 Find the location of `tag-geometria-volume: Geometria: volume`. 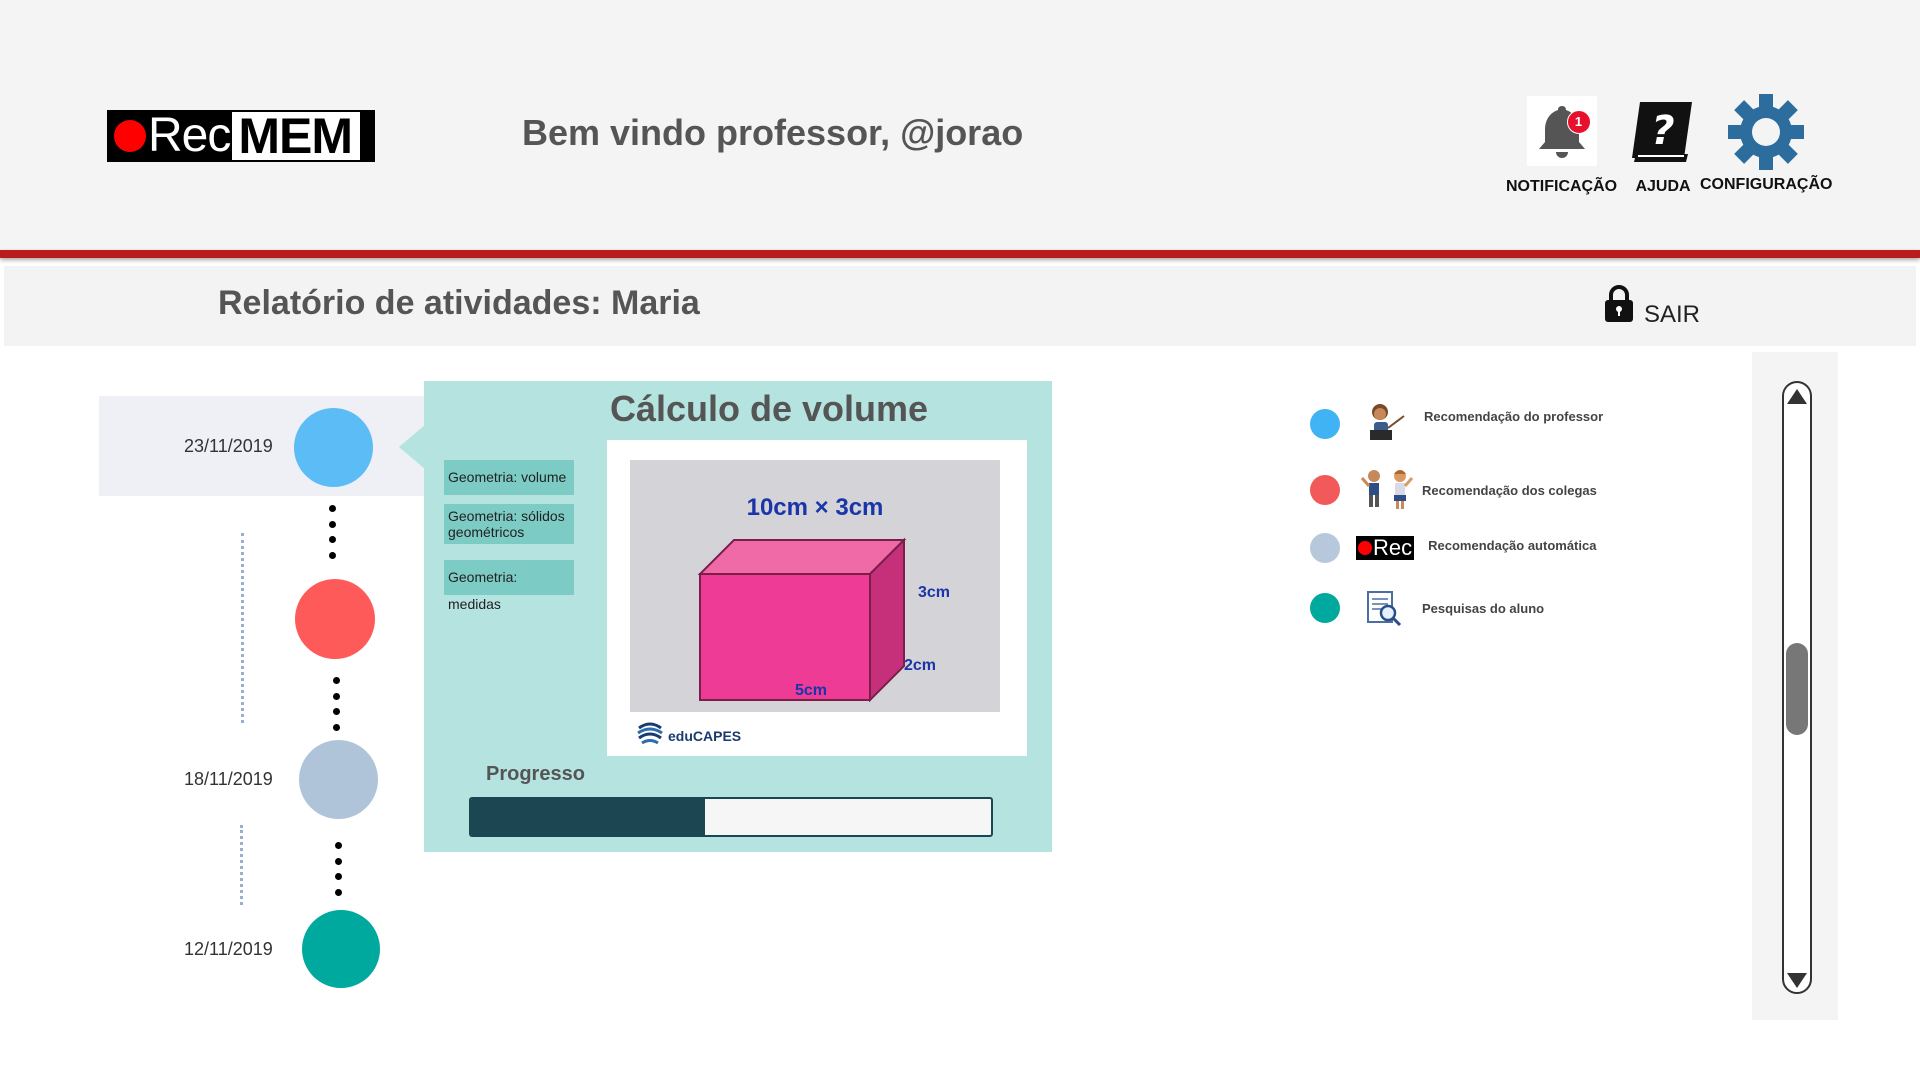

tag-geometria-volume: Geometria: volume is located at coordinates (509, 477).